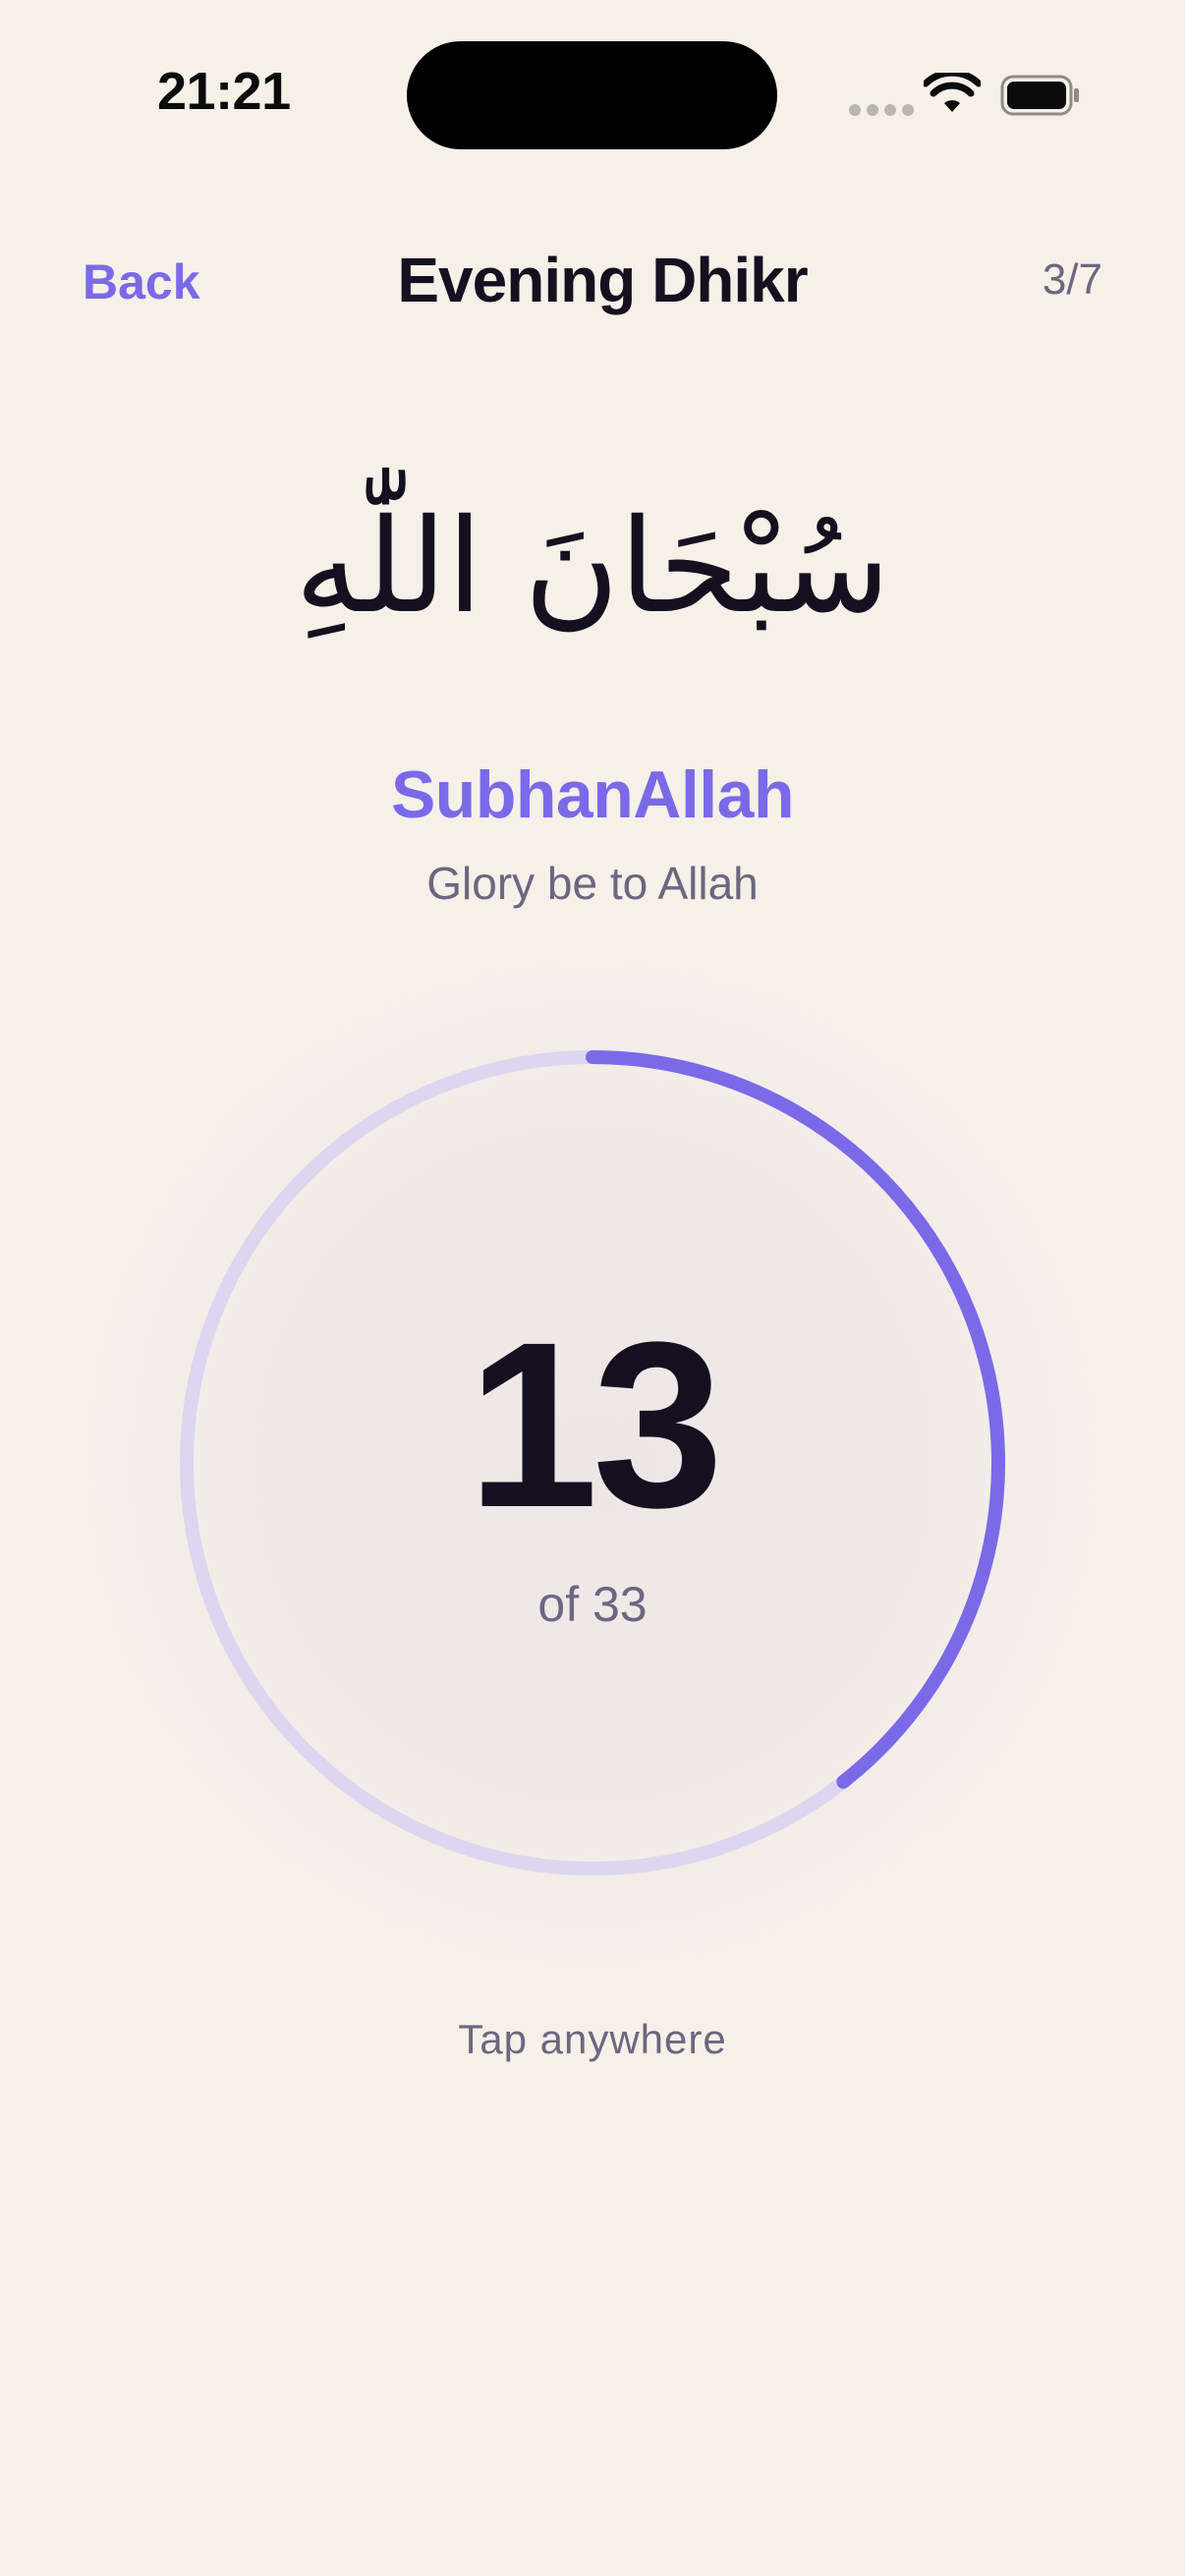 Image resolution: width=1185 pixels, height=2576 pixels. Describe the element at coordinates (1072, 279) in the screenshot. I see `dhikr-progress-indicator: 3/7` at that location.